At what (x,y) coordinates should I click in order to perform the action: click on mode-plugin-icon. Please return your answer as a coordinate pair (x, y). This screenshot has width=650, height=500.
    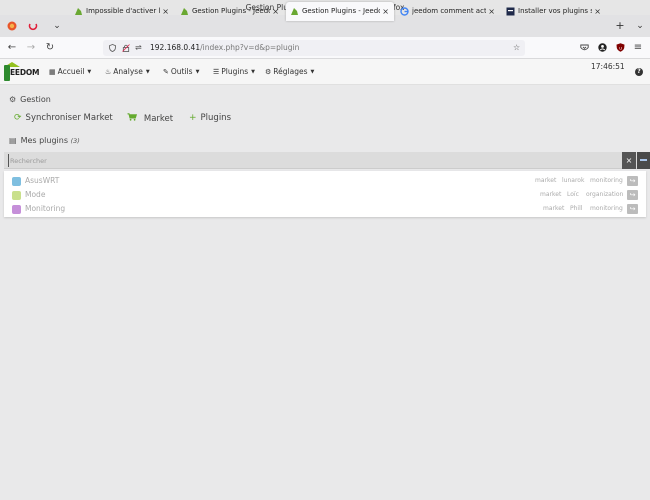
    Looking at the image, I should click on (16, 195).